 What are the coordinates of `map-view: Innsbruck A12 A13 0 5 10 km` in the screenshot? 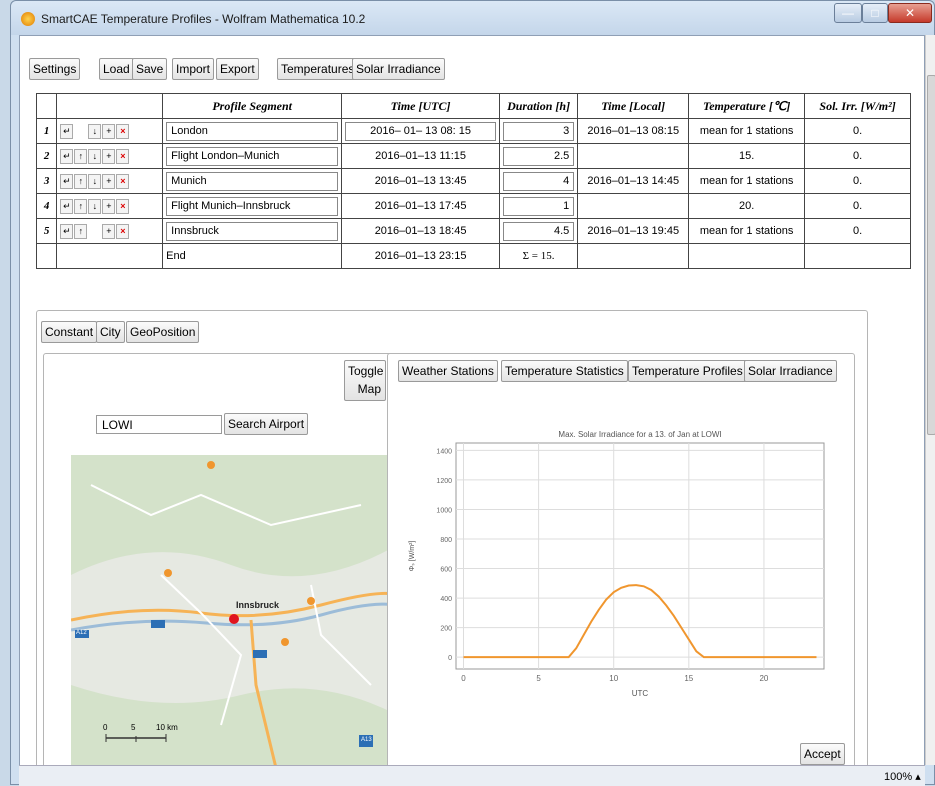 It's located at (234, 611).